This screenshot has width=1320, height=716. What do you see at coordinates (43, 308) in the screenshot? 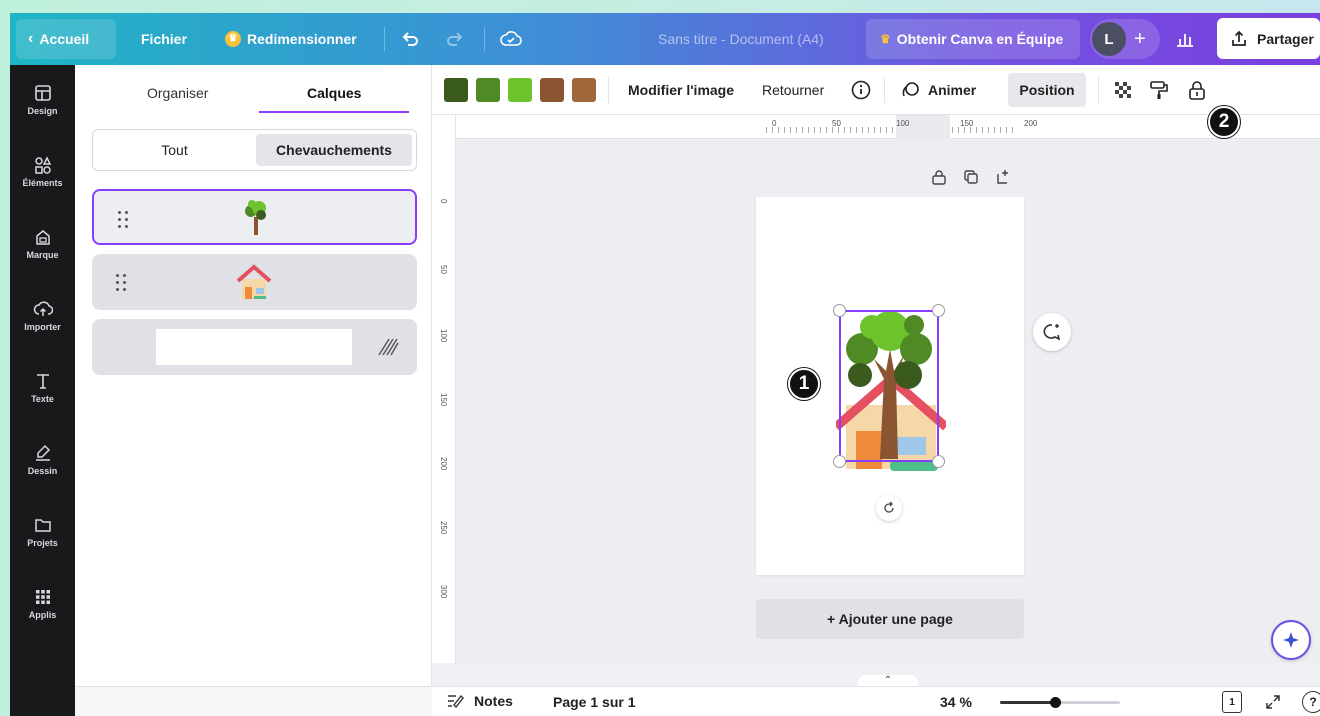
I see `upload-cloud-icon` at bounding box center [43, 308].